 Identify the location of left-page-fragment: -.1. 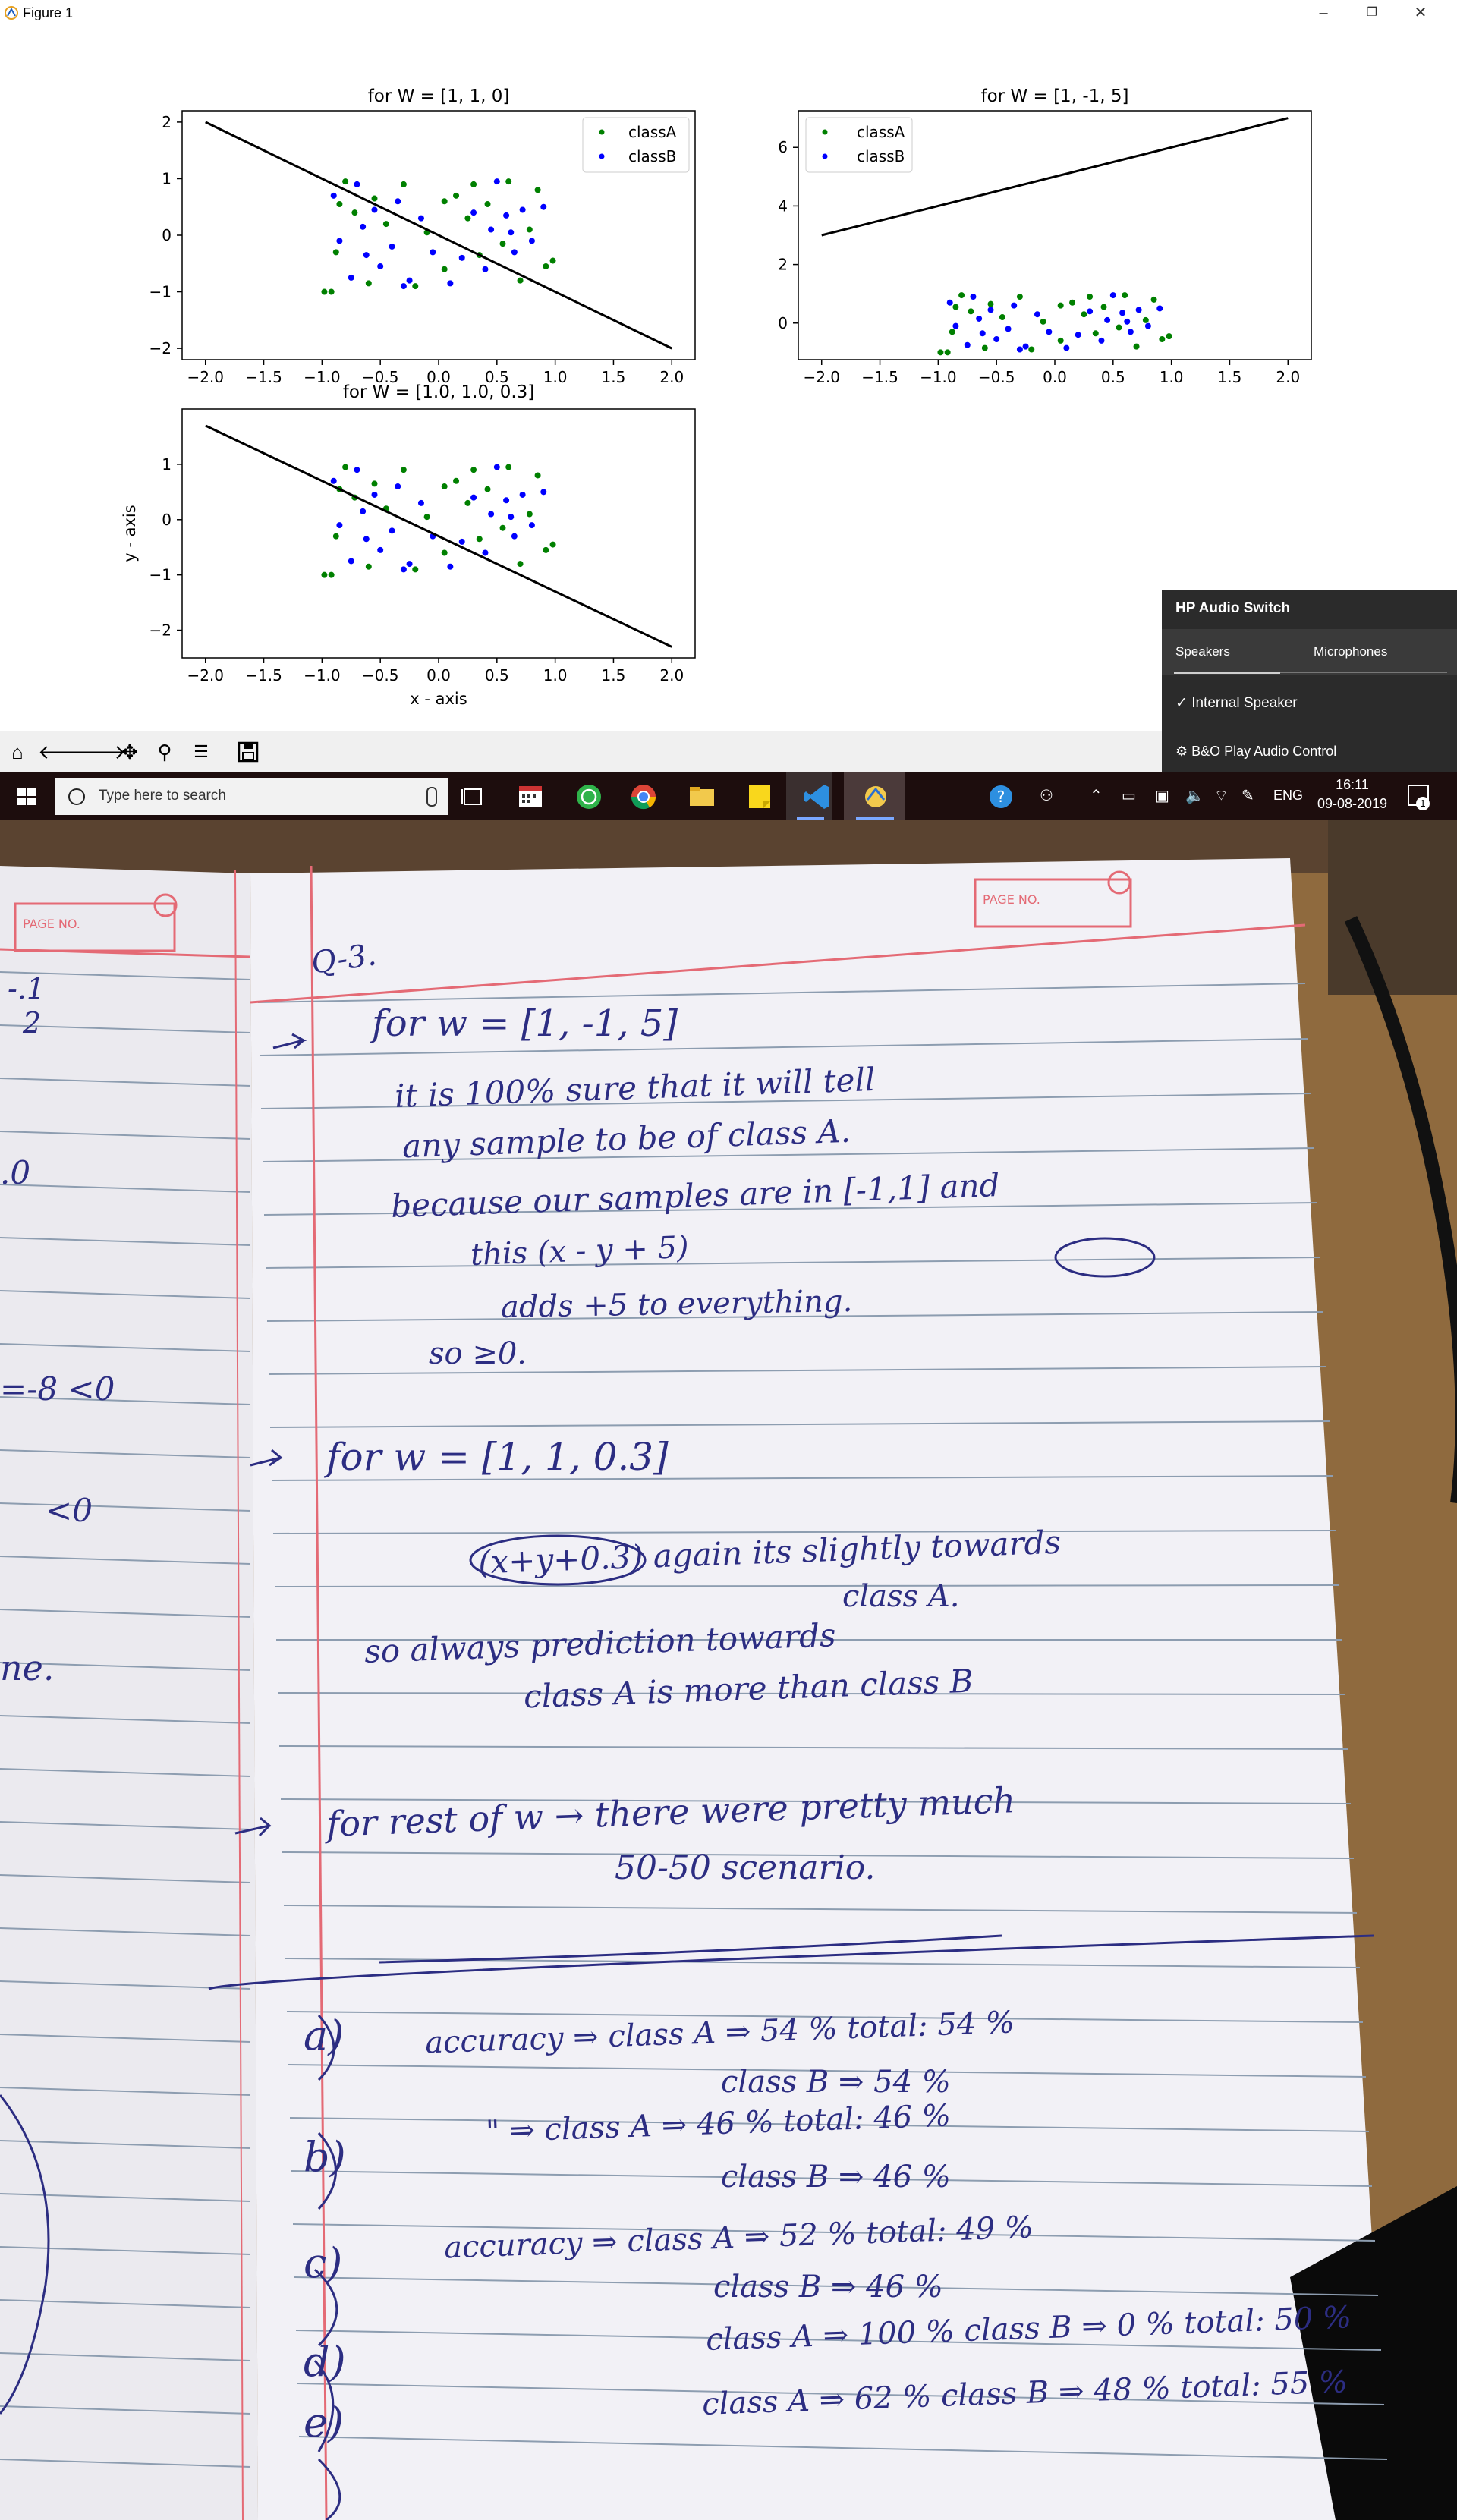
(27, 988).